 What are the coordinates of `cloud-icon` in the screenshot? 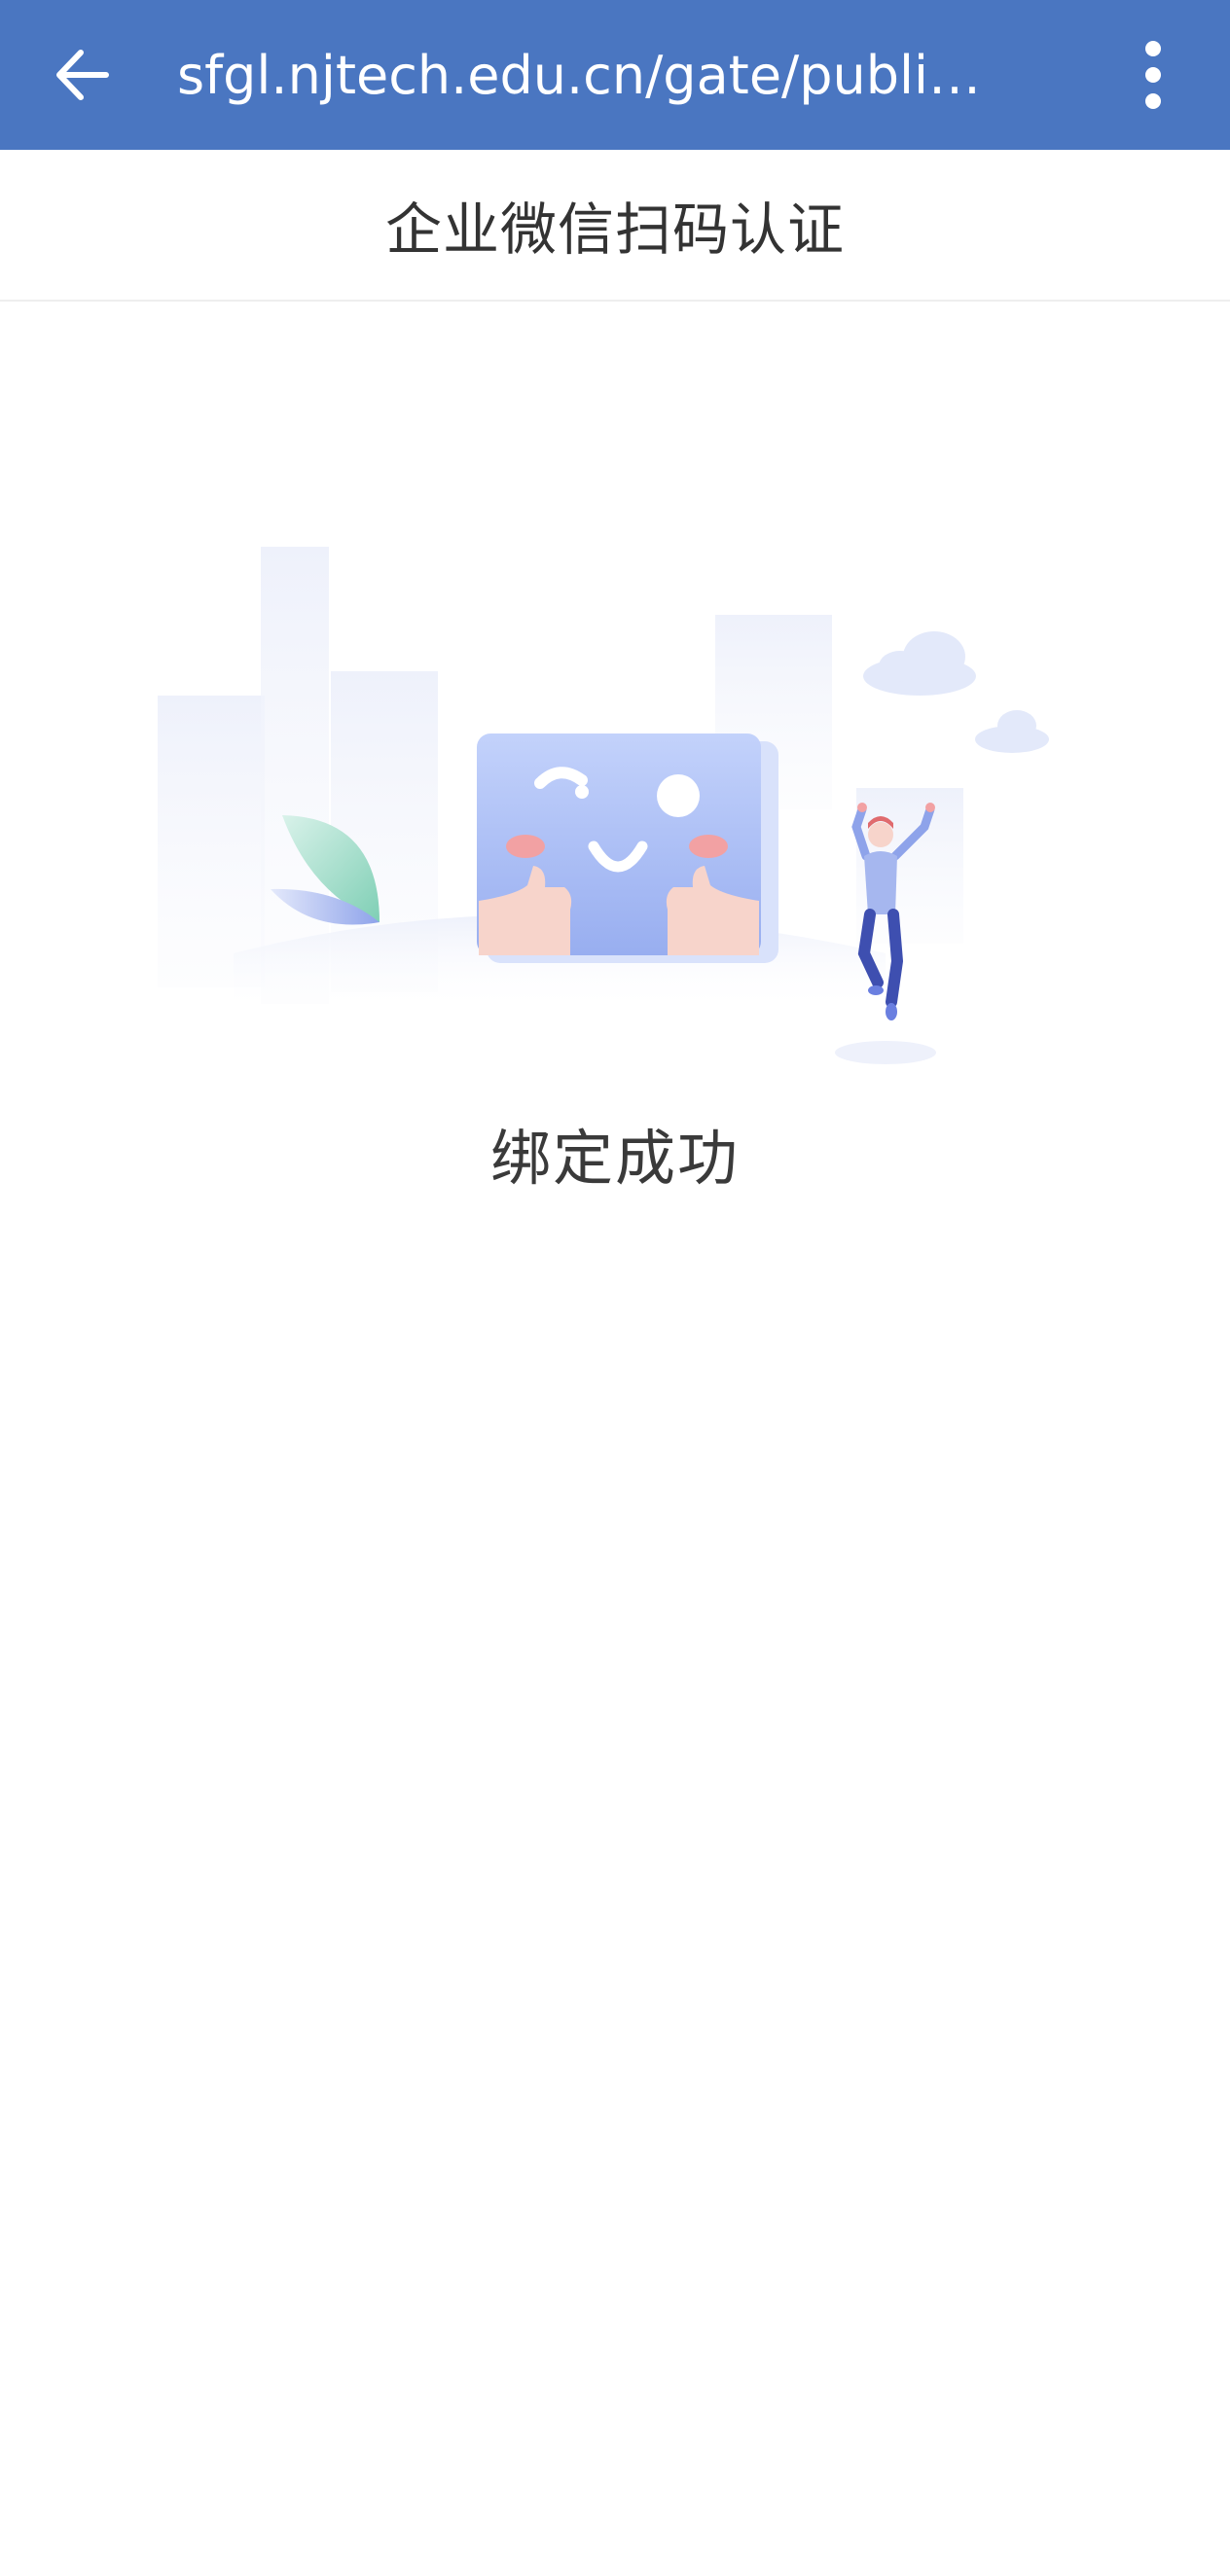 It's located at (956, 692).